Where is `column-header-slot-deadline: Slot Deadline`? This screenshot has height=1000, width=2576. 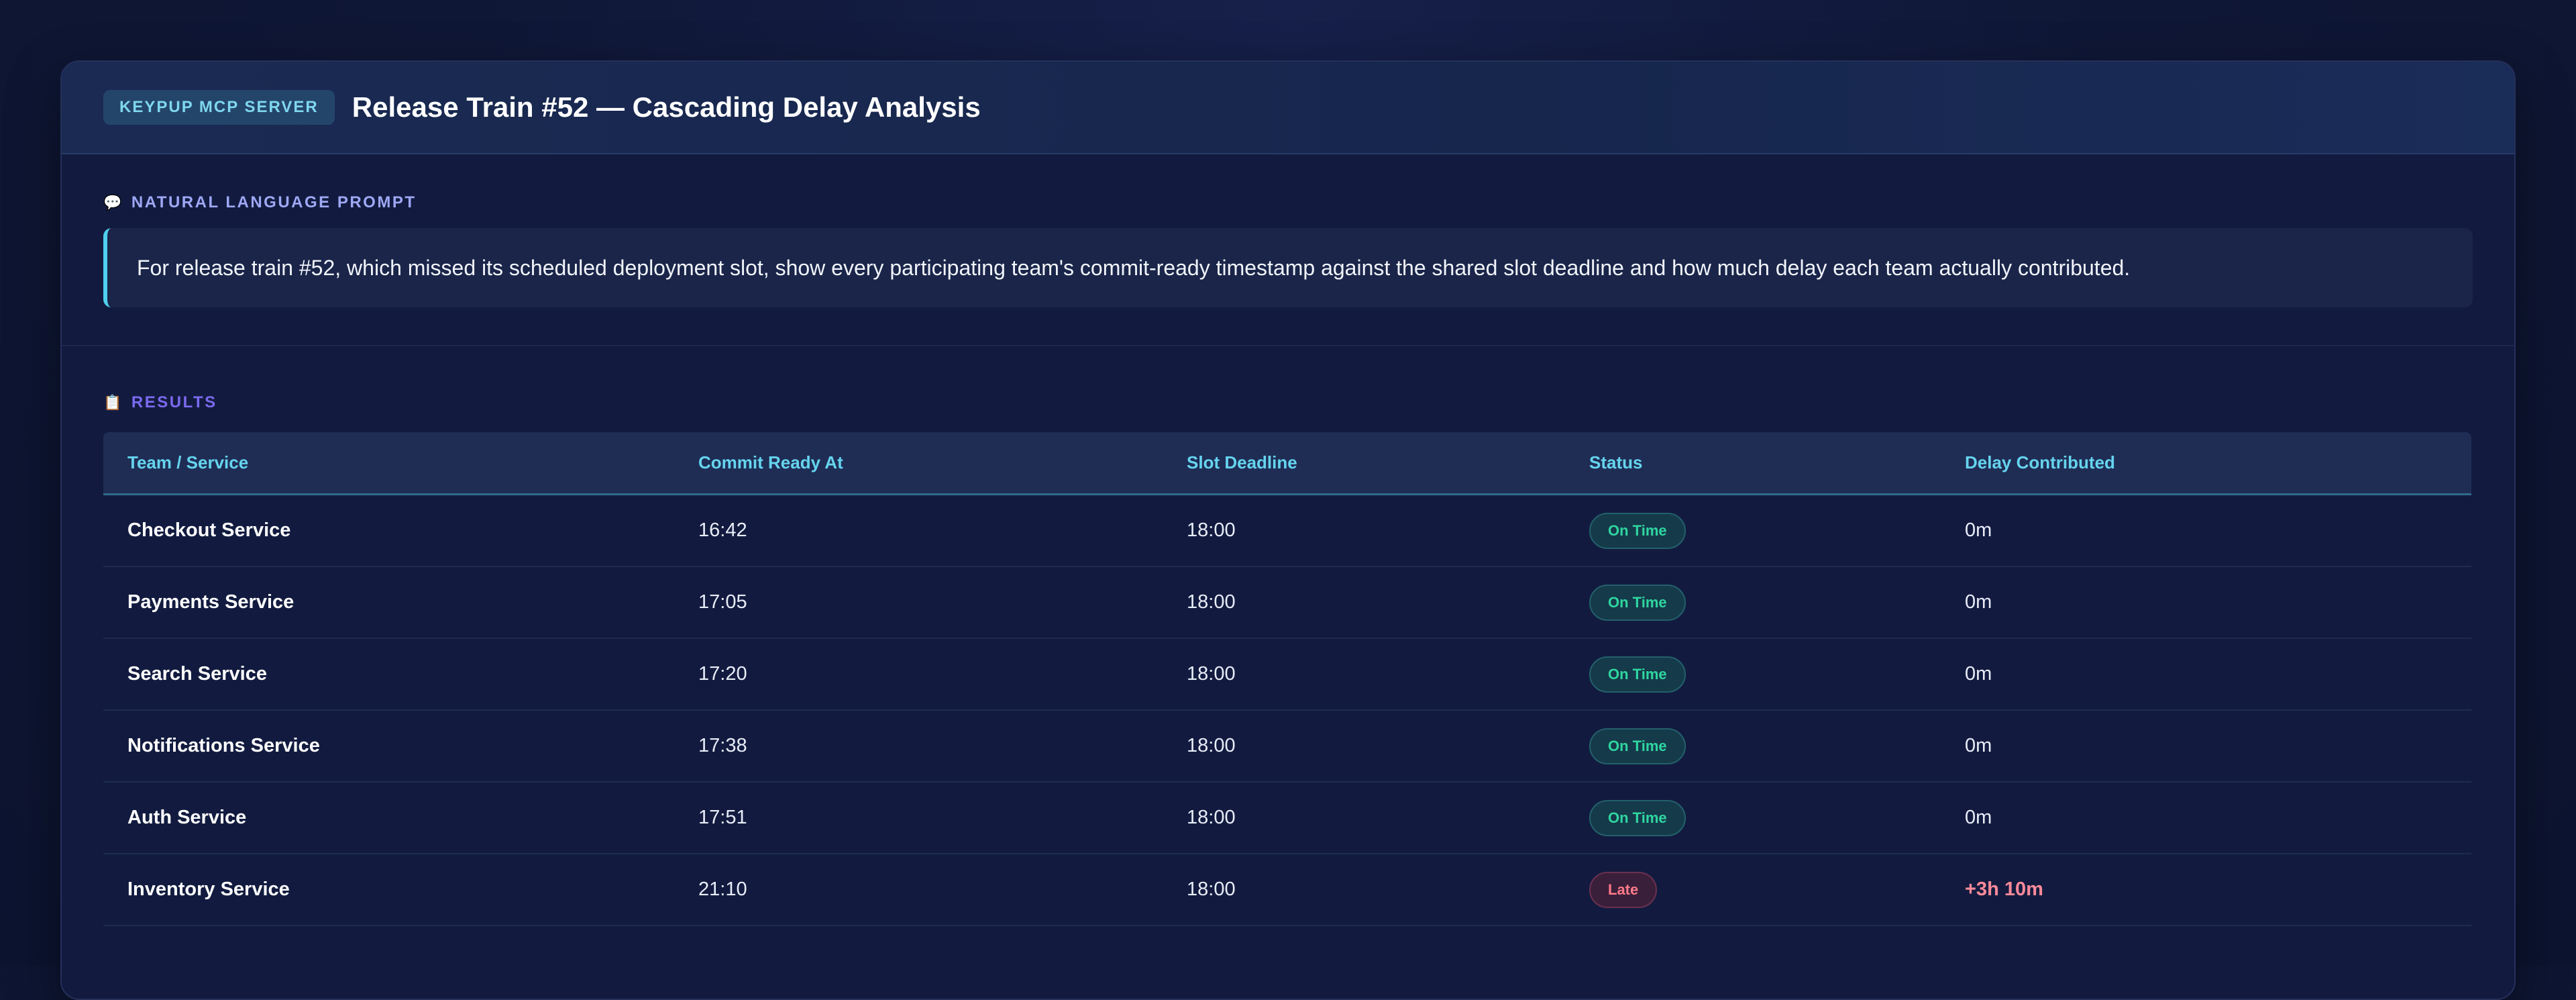
column-header-slot-deadline: Slot Deadline is located at coordinates (1388, 462).